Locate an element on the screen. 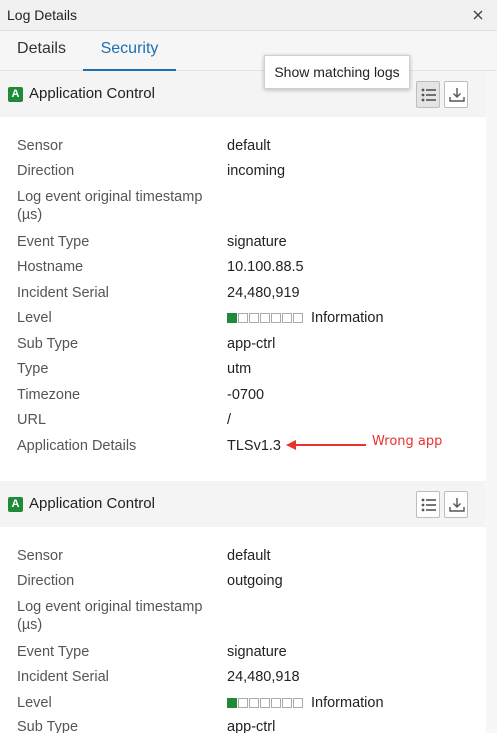  field-label: Application Details is located at coordinates (77, 446).